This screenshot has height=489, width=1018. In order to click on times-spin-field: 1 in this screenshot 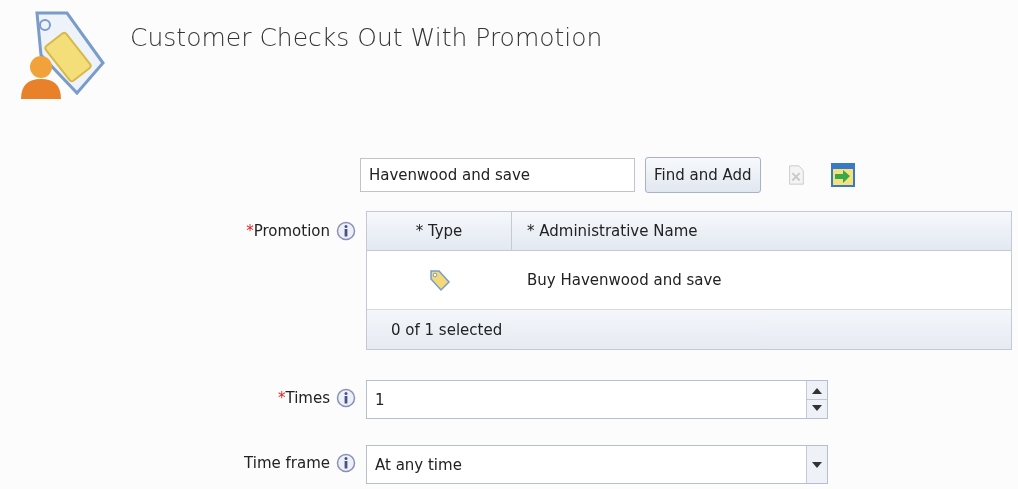, I will do `click(597, 399)`.